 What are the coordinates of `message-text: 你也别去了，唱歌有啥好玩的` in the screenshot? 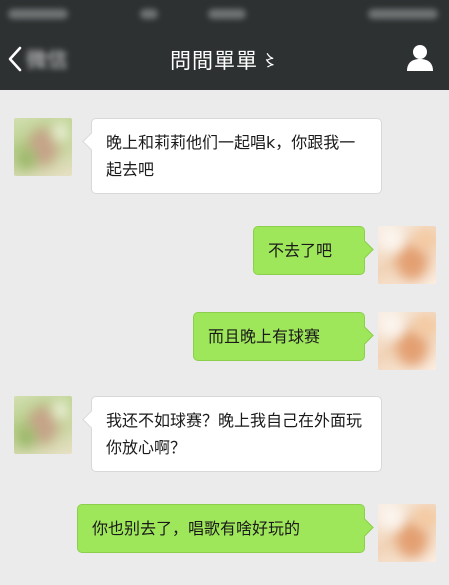 It's located at (196, 528).